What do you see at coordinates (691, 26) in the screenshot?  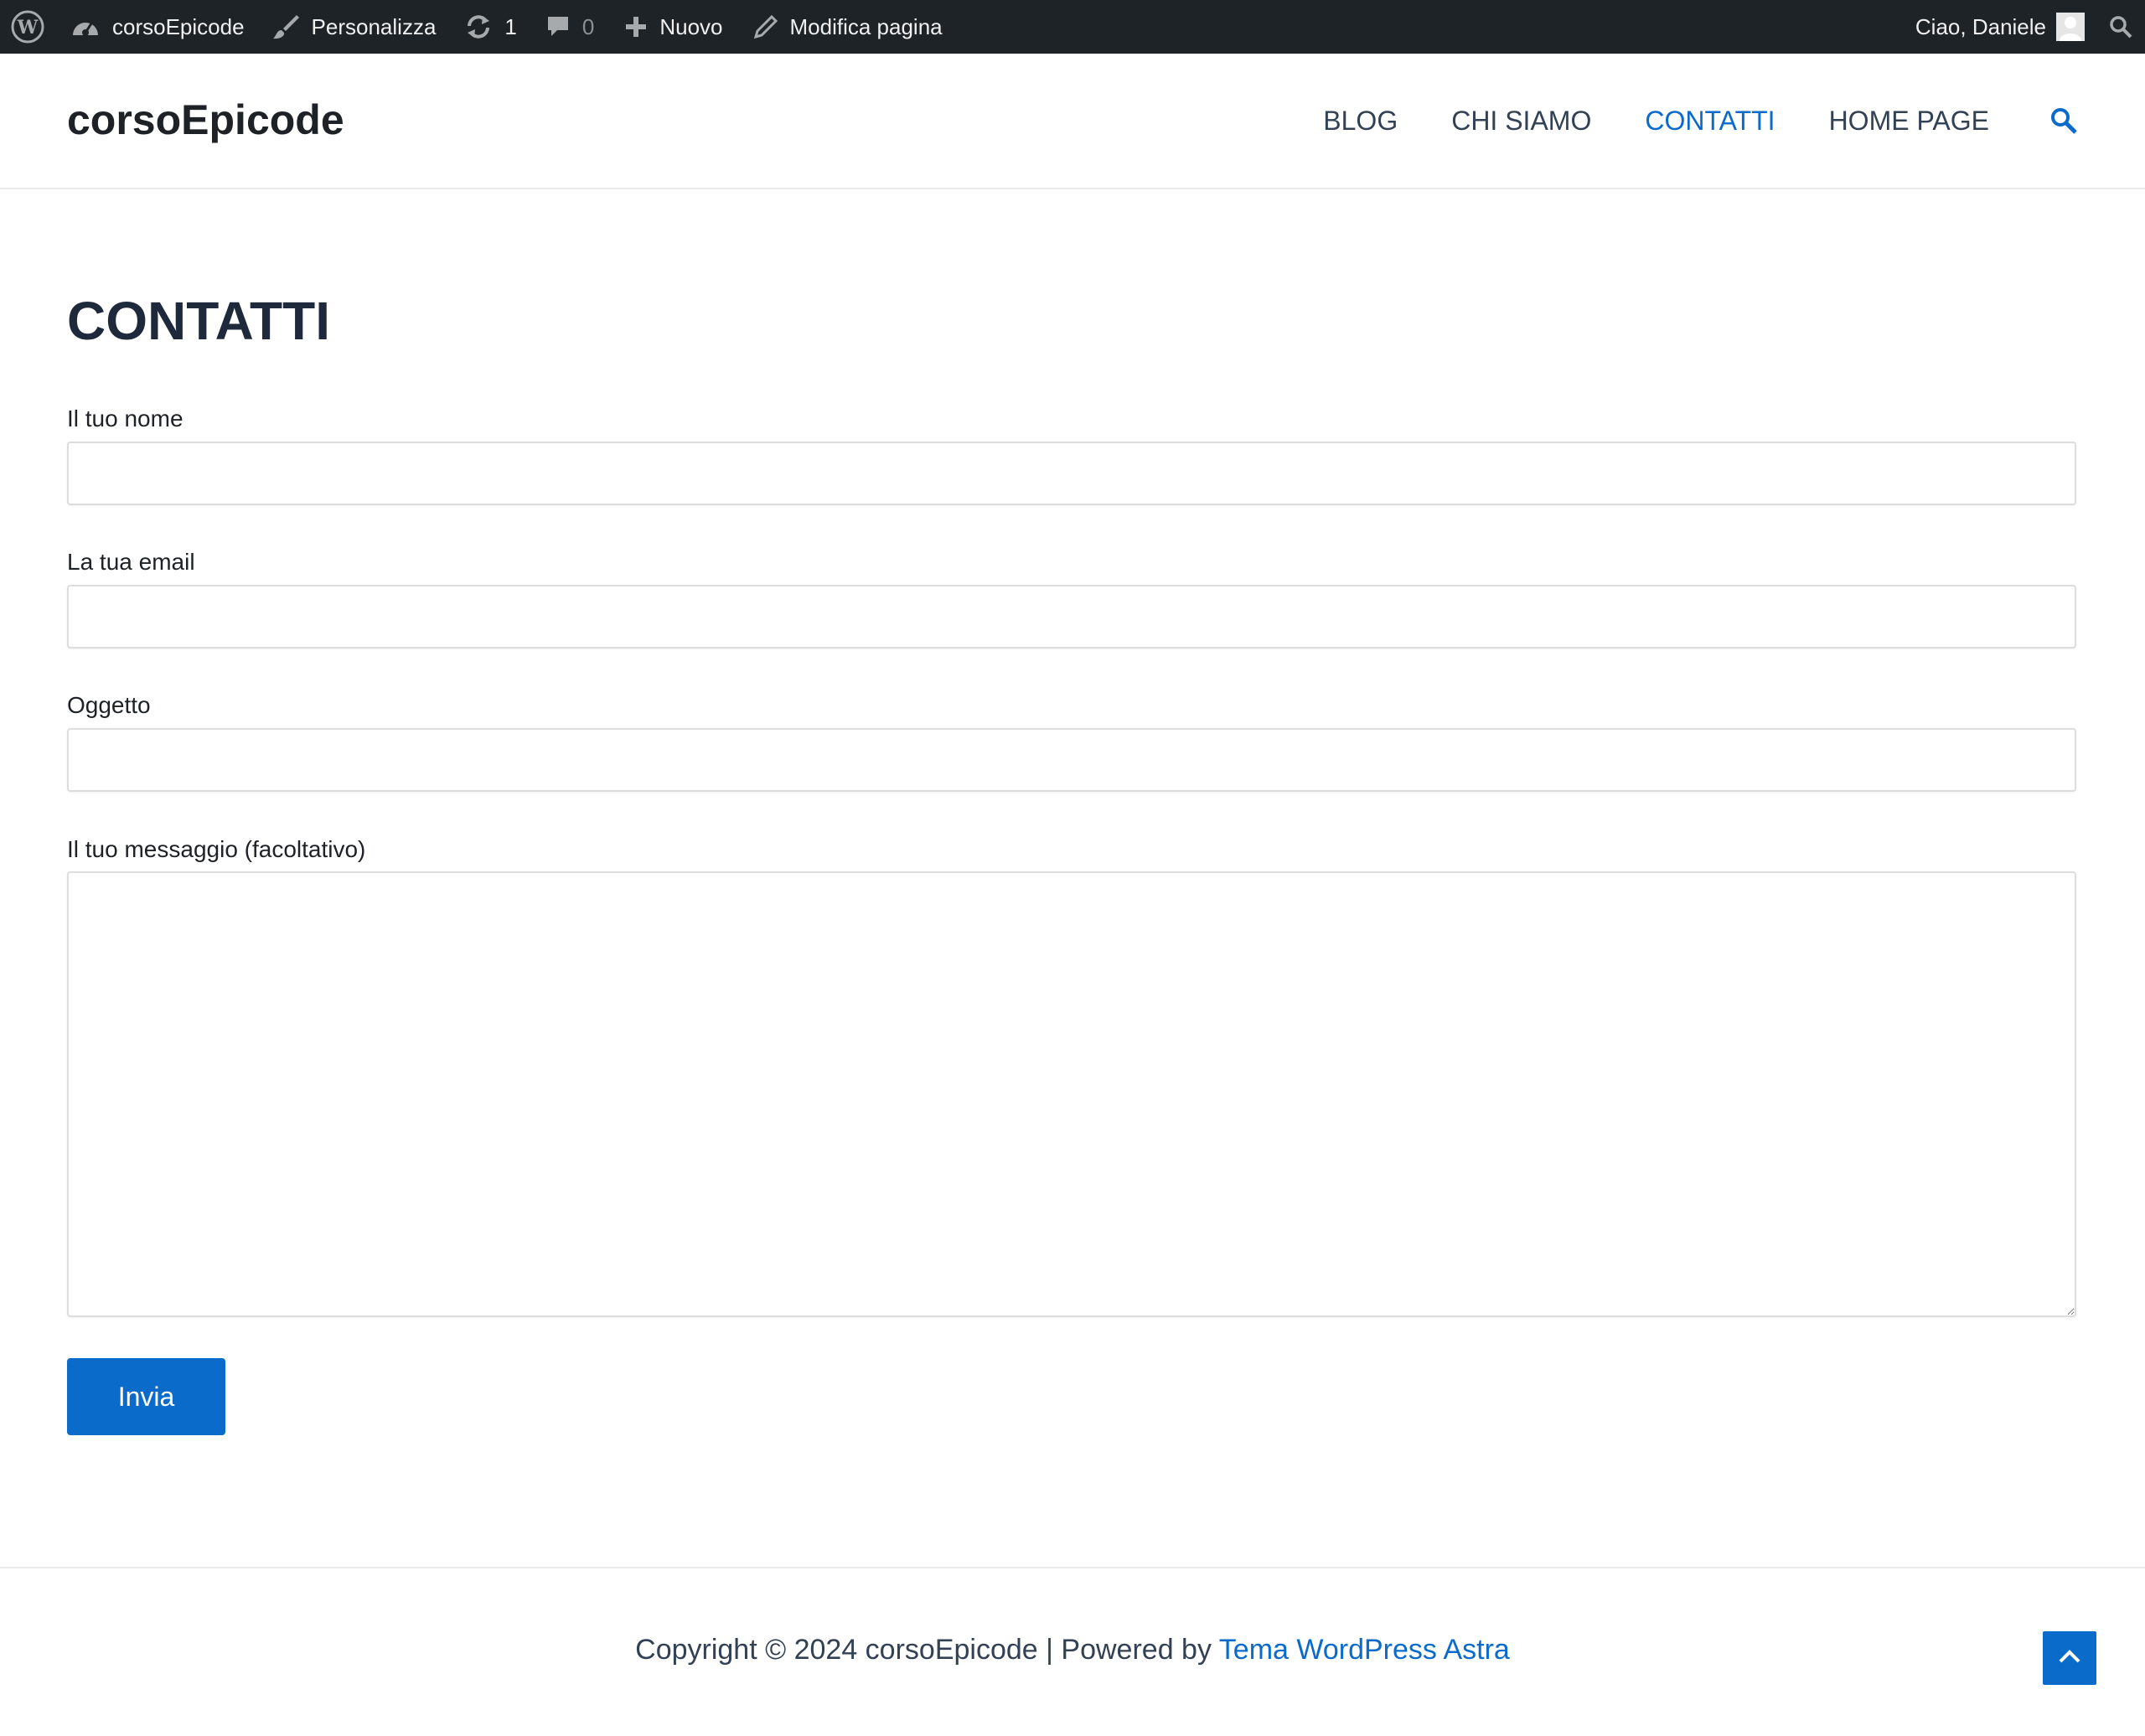 I see `new-content-label: Nuovo` at bounding box center [691, 26].